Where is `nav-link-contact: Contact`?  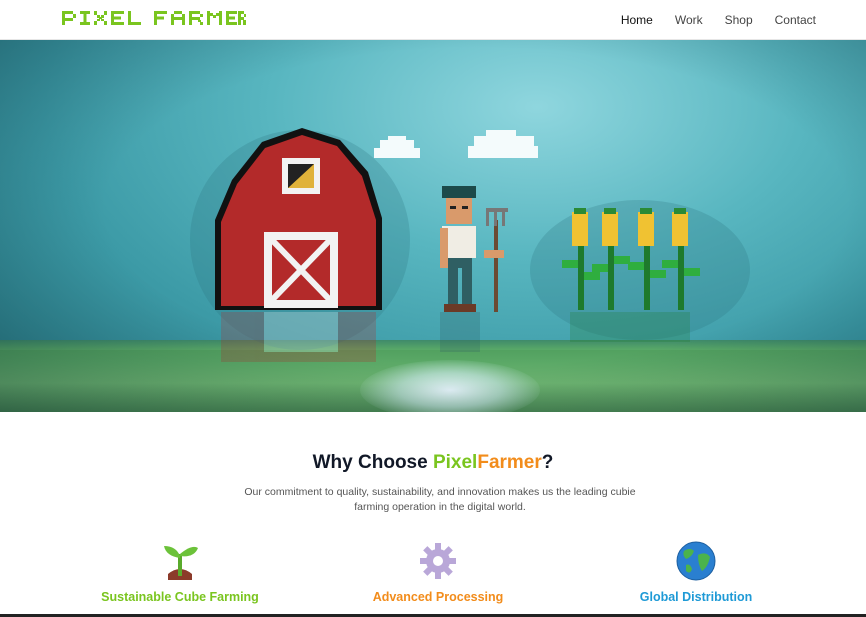
nav-link-contact: Contact is located at coordinates (795, 20).